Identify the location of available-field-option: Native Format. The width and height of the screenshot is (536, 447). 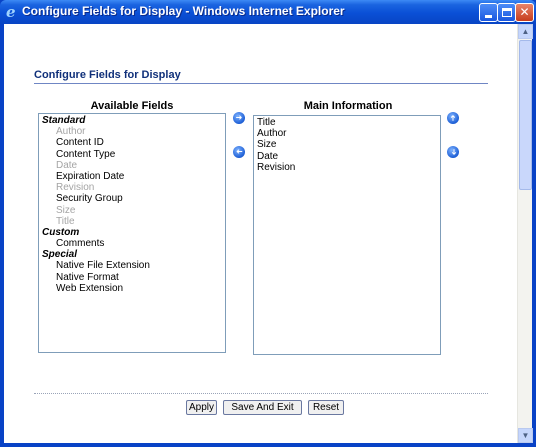
(133, 277).